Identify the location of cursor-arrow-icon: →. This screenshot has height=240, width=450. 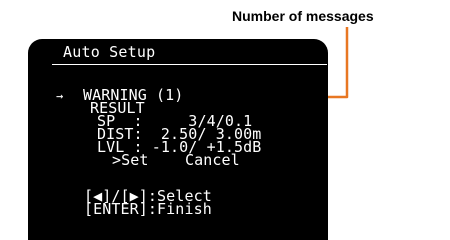
(60, 96).